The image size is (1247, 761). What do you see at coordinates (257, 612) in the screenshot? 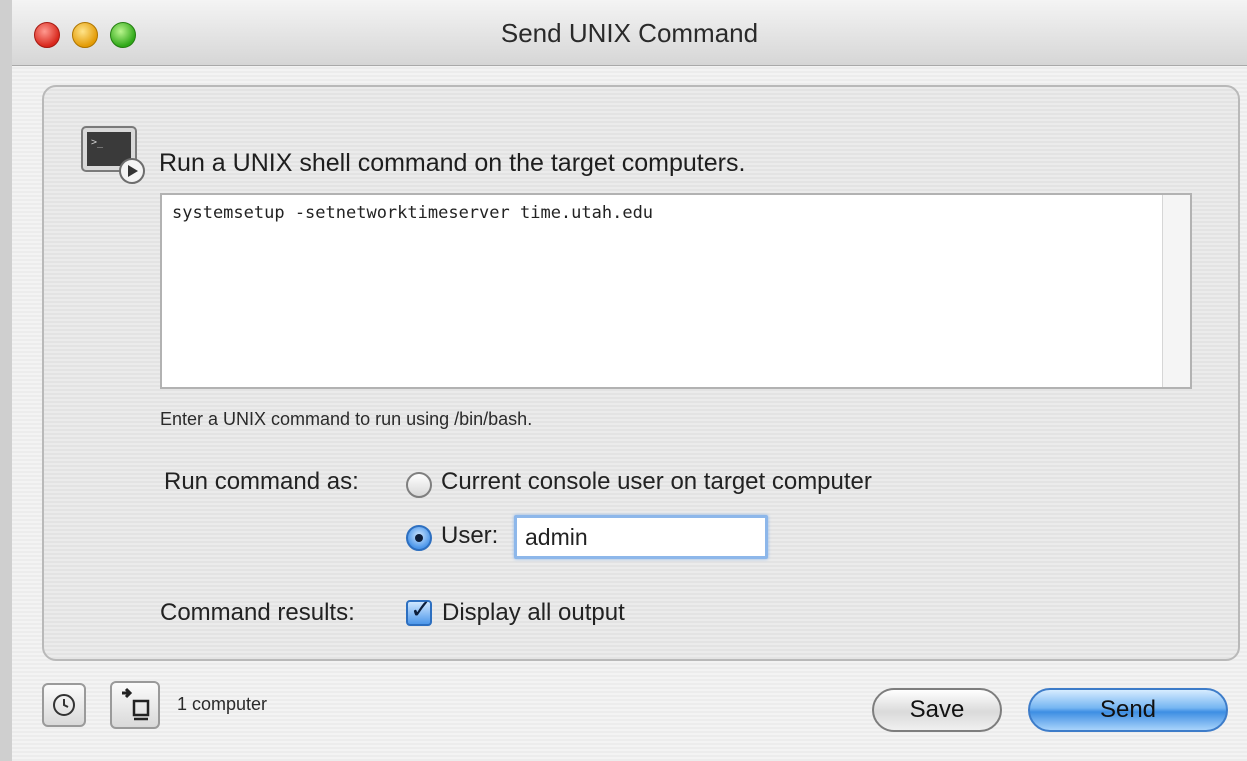
I see `command-results-label: Command results:` at bounding box center [257, 612].